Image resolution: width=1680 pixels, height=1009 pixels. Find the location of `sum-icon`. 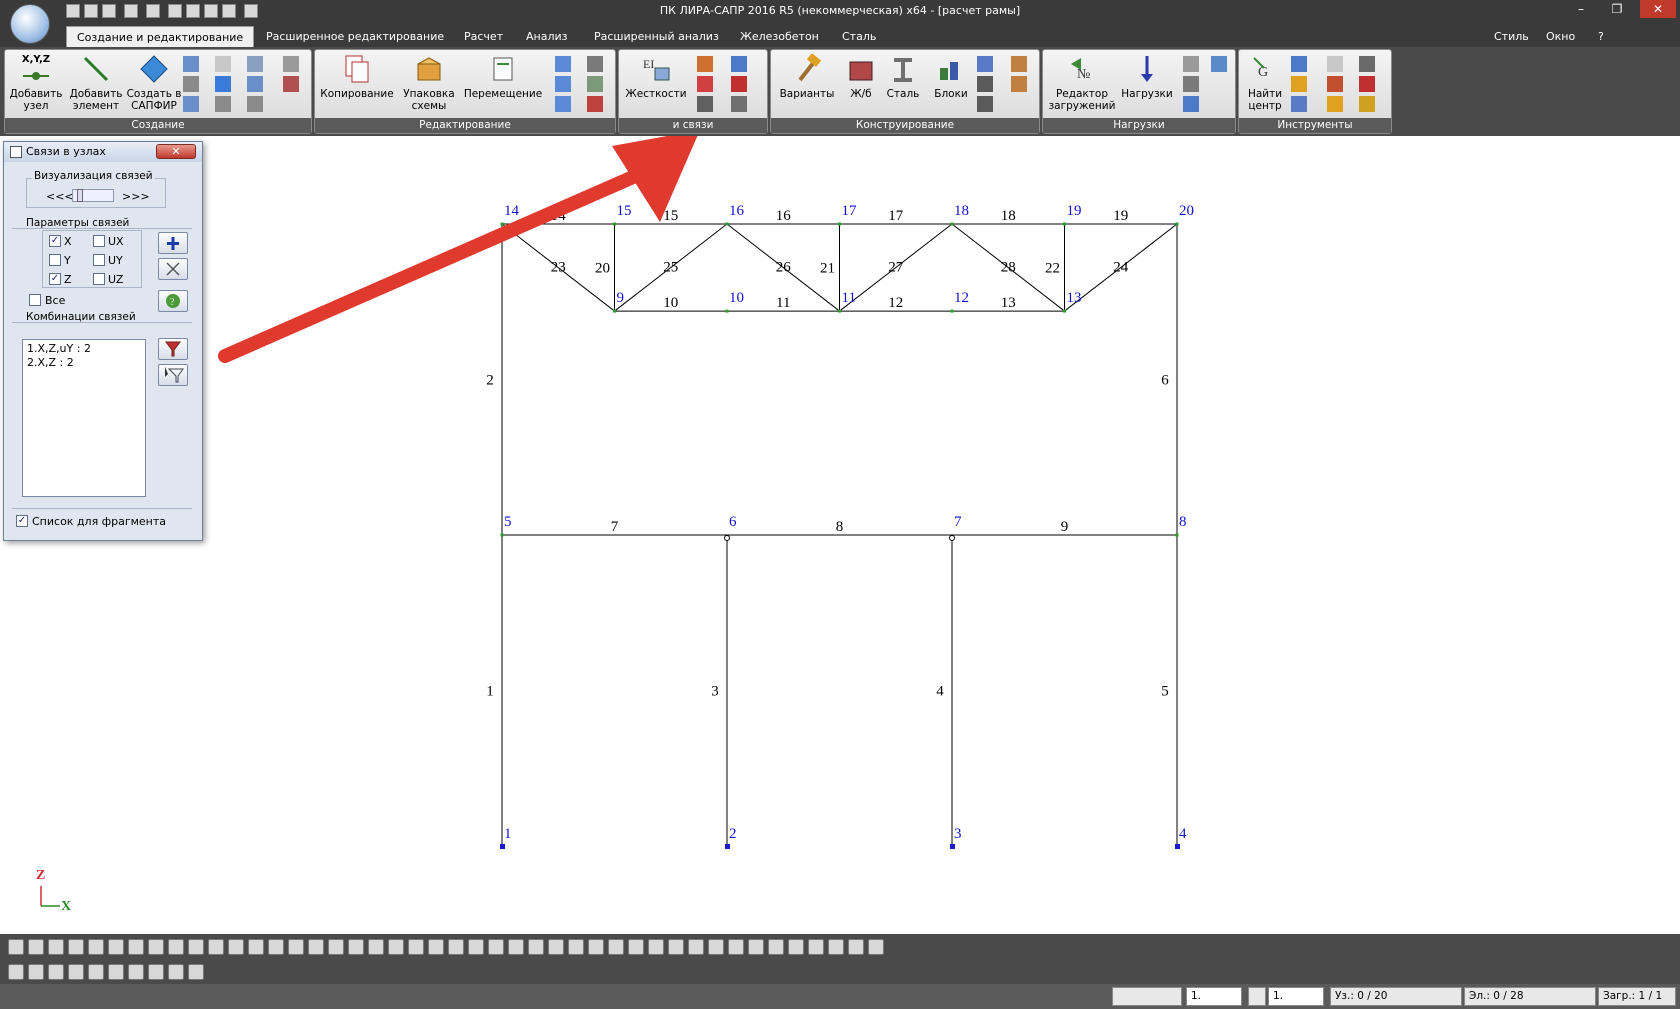

sum-icon is located at coordinates (1367, 64).